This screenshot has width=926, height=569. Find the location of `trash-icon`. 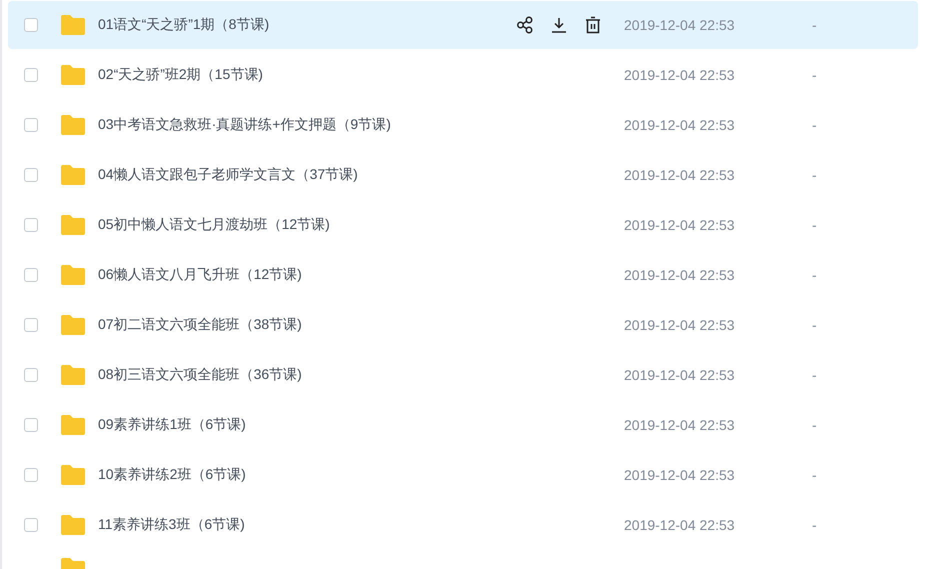

trash-icon is located at coordinates (593, 25).